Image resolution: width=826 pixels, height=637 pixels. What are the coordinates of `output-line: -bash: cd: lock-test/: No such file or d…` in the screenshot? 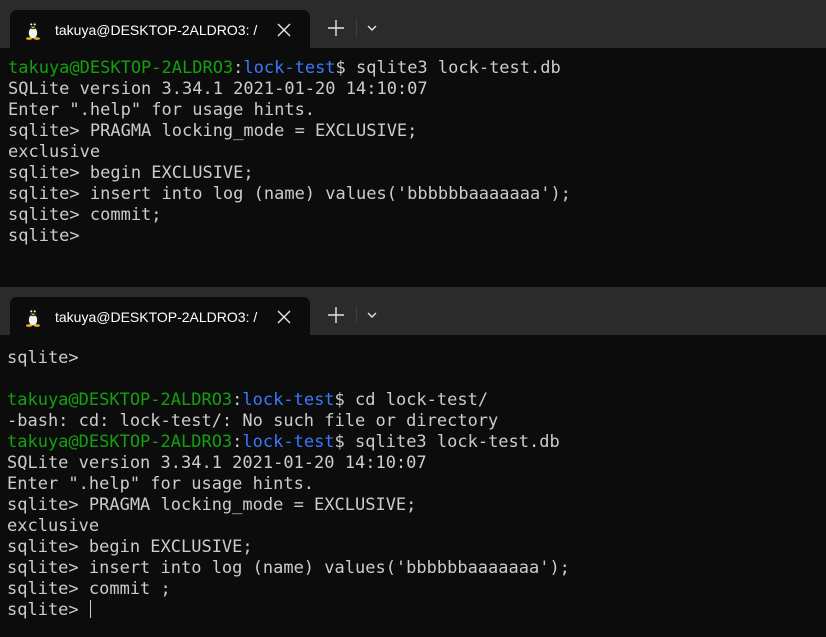 It's located at (253, 421).